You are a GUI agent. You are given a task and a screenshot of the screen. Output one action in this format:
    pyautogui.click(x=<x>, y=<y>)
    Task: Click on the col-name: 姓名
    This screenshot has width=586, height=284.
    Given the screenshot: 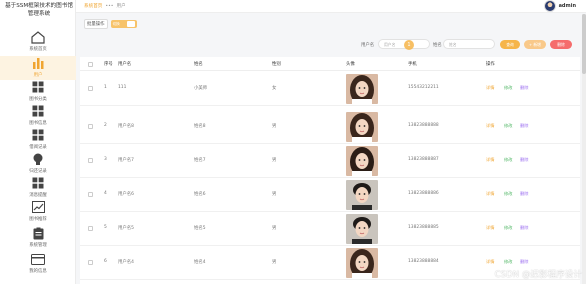 What is the action you would take?
    pyautogui.click(x=198, y=64)
    